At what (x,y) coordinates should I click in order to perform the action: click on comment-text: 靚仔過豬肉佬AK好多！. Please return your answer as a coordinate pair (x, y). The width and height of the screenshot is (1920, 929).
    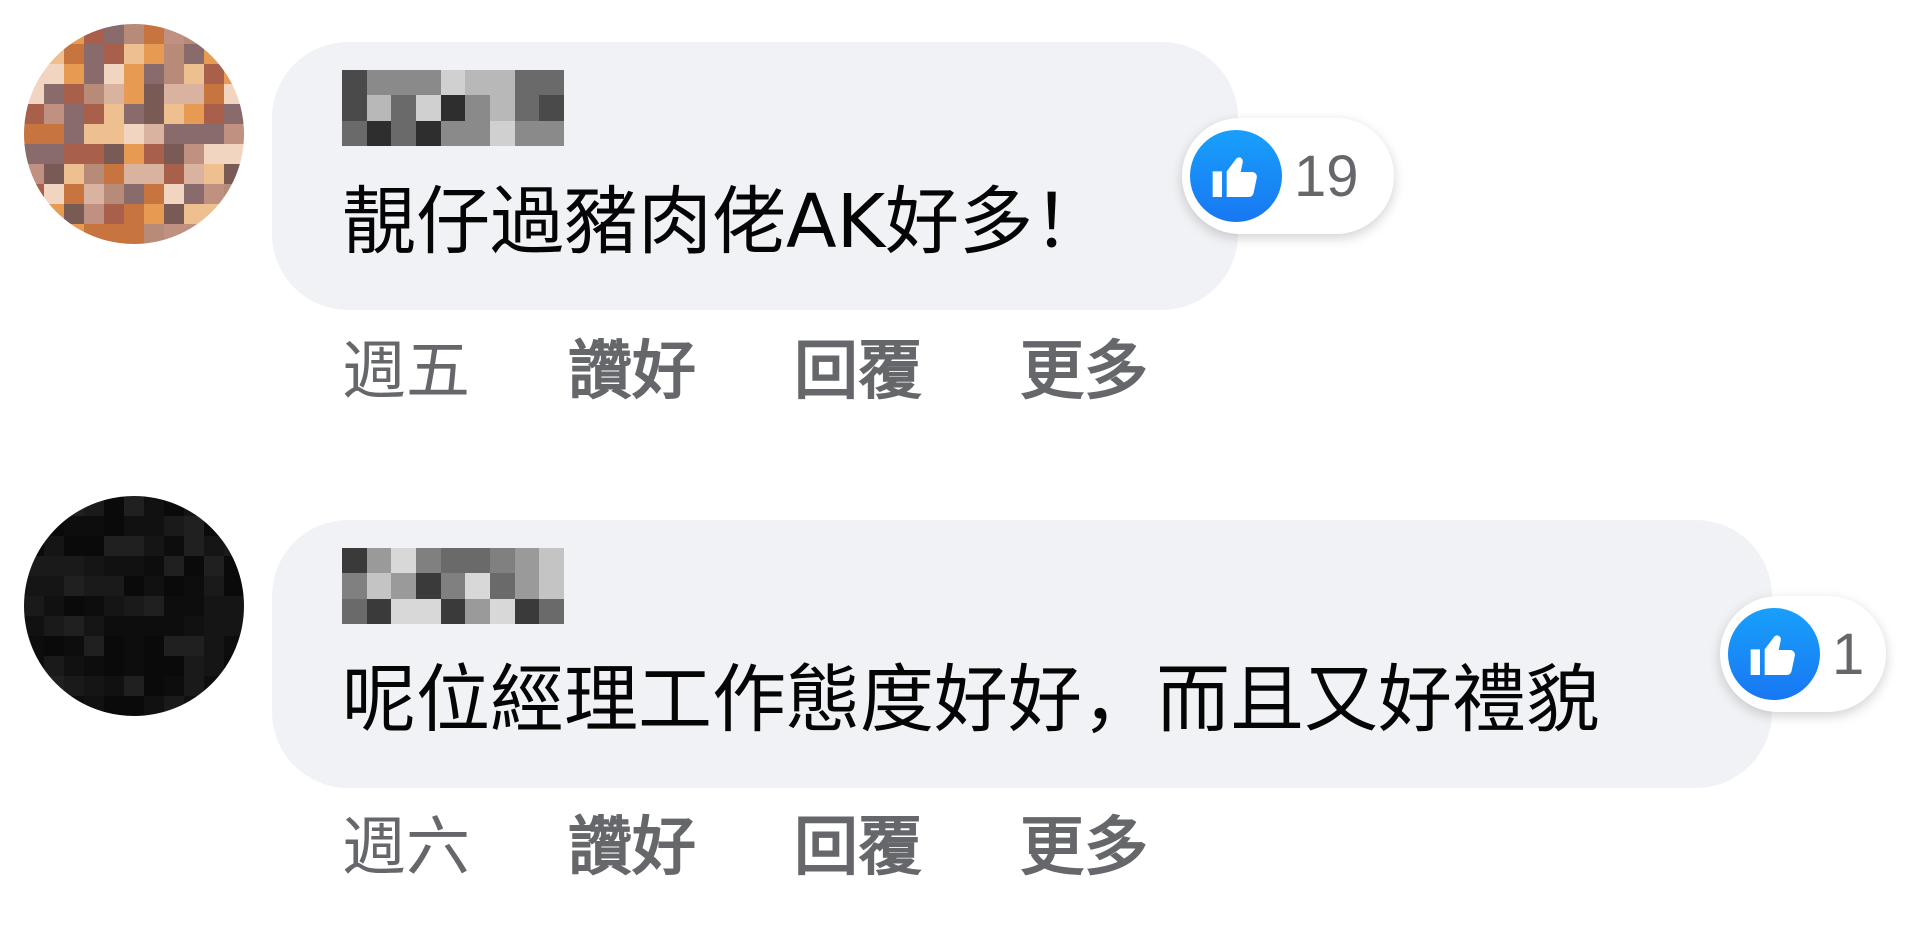
    Looking at the image, I should click on (725, 222).